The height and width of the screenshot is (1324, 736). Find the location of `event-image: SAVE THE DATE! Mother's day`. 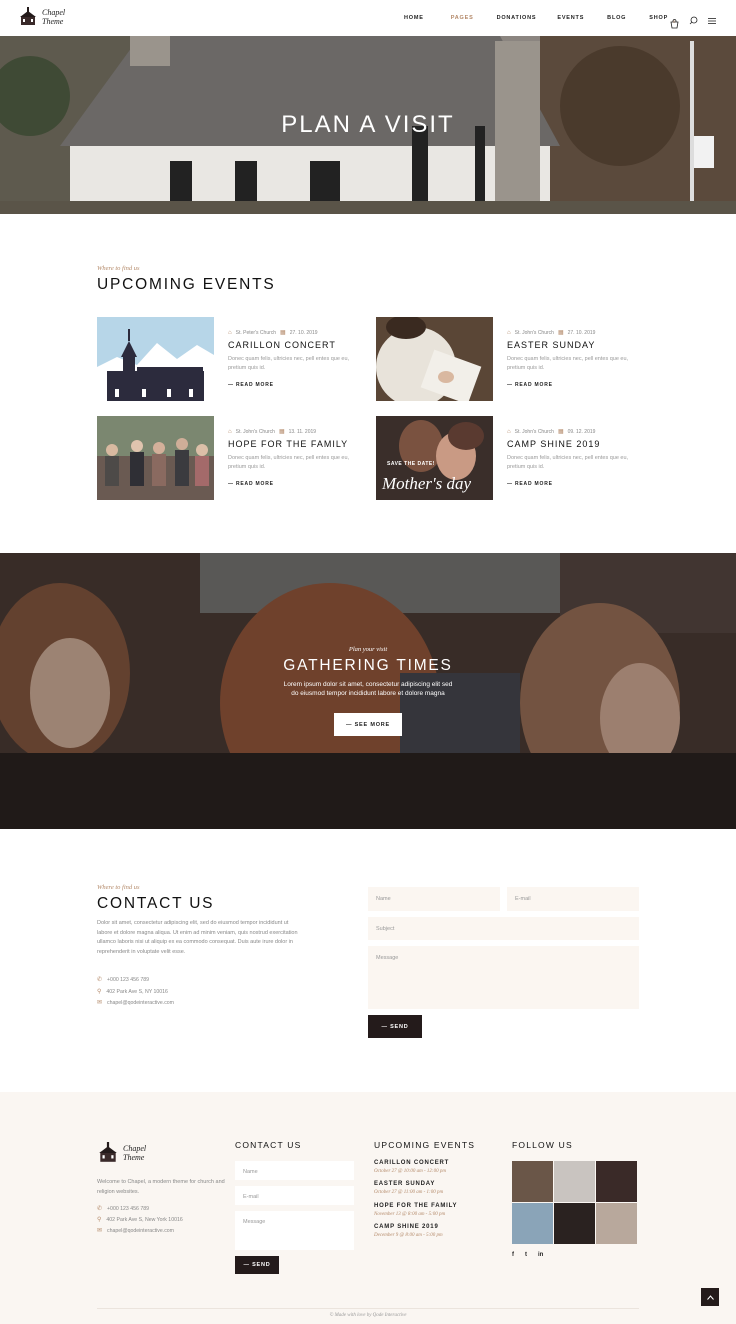

event-image: SAVE THE DATE! Mother's day is located at coordinates (434, 458).